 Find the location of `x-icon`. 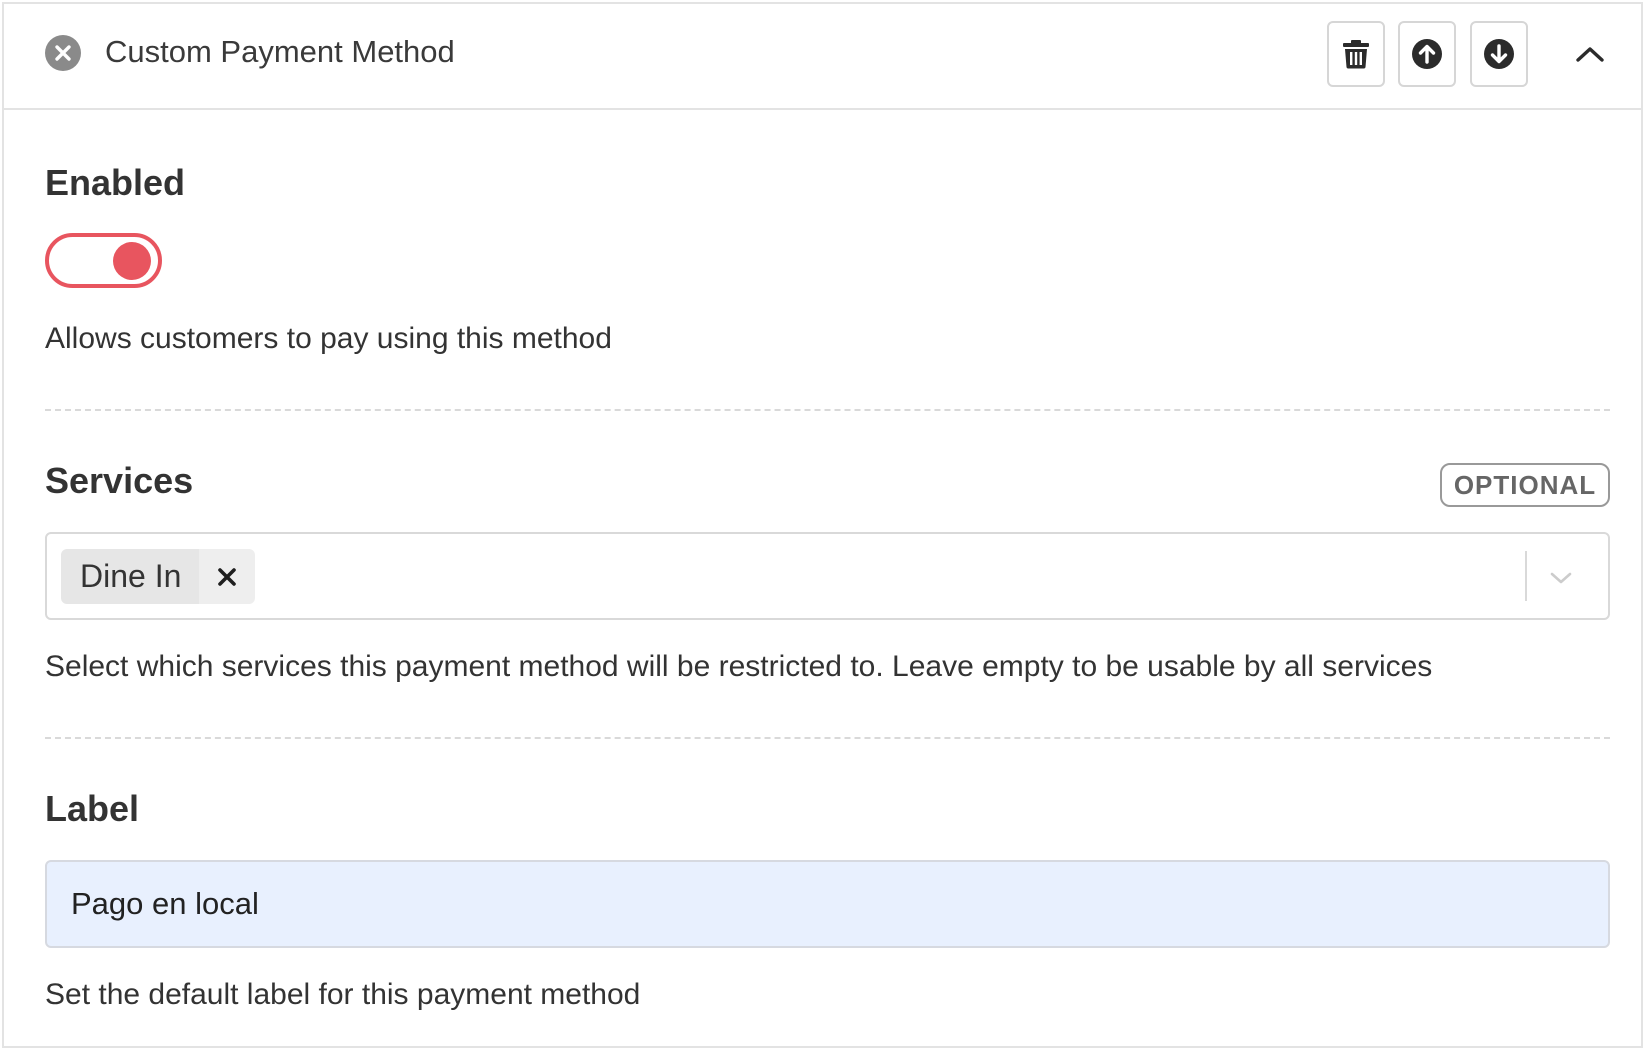

x-icon is located at coordinates (227, 576).